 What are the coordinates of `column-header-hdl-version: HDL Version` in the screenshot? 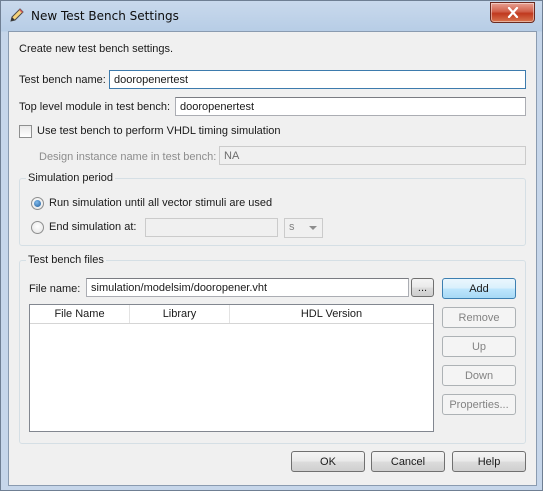 It's located at (331, 314).